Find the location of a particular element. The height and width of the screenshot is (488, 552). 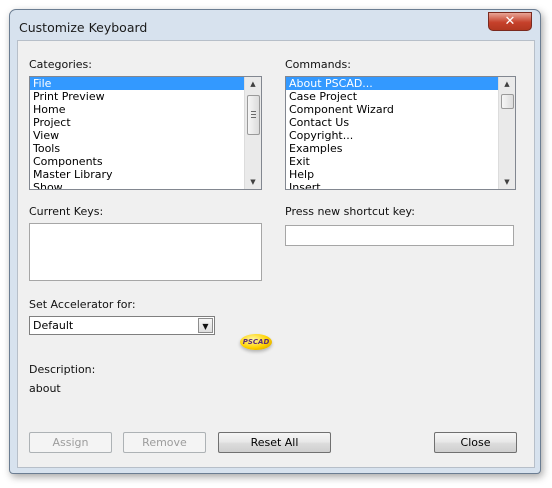

command-item-help: Help is located at coordinates (400, 174).